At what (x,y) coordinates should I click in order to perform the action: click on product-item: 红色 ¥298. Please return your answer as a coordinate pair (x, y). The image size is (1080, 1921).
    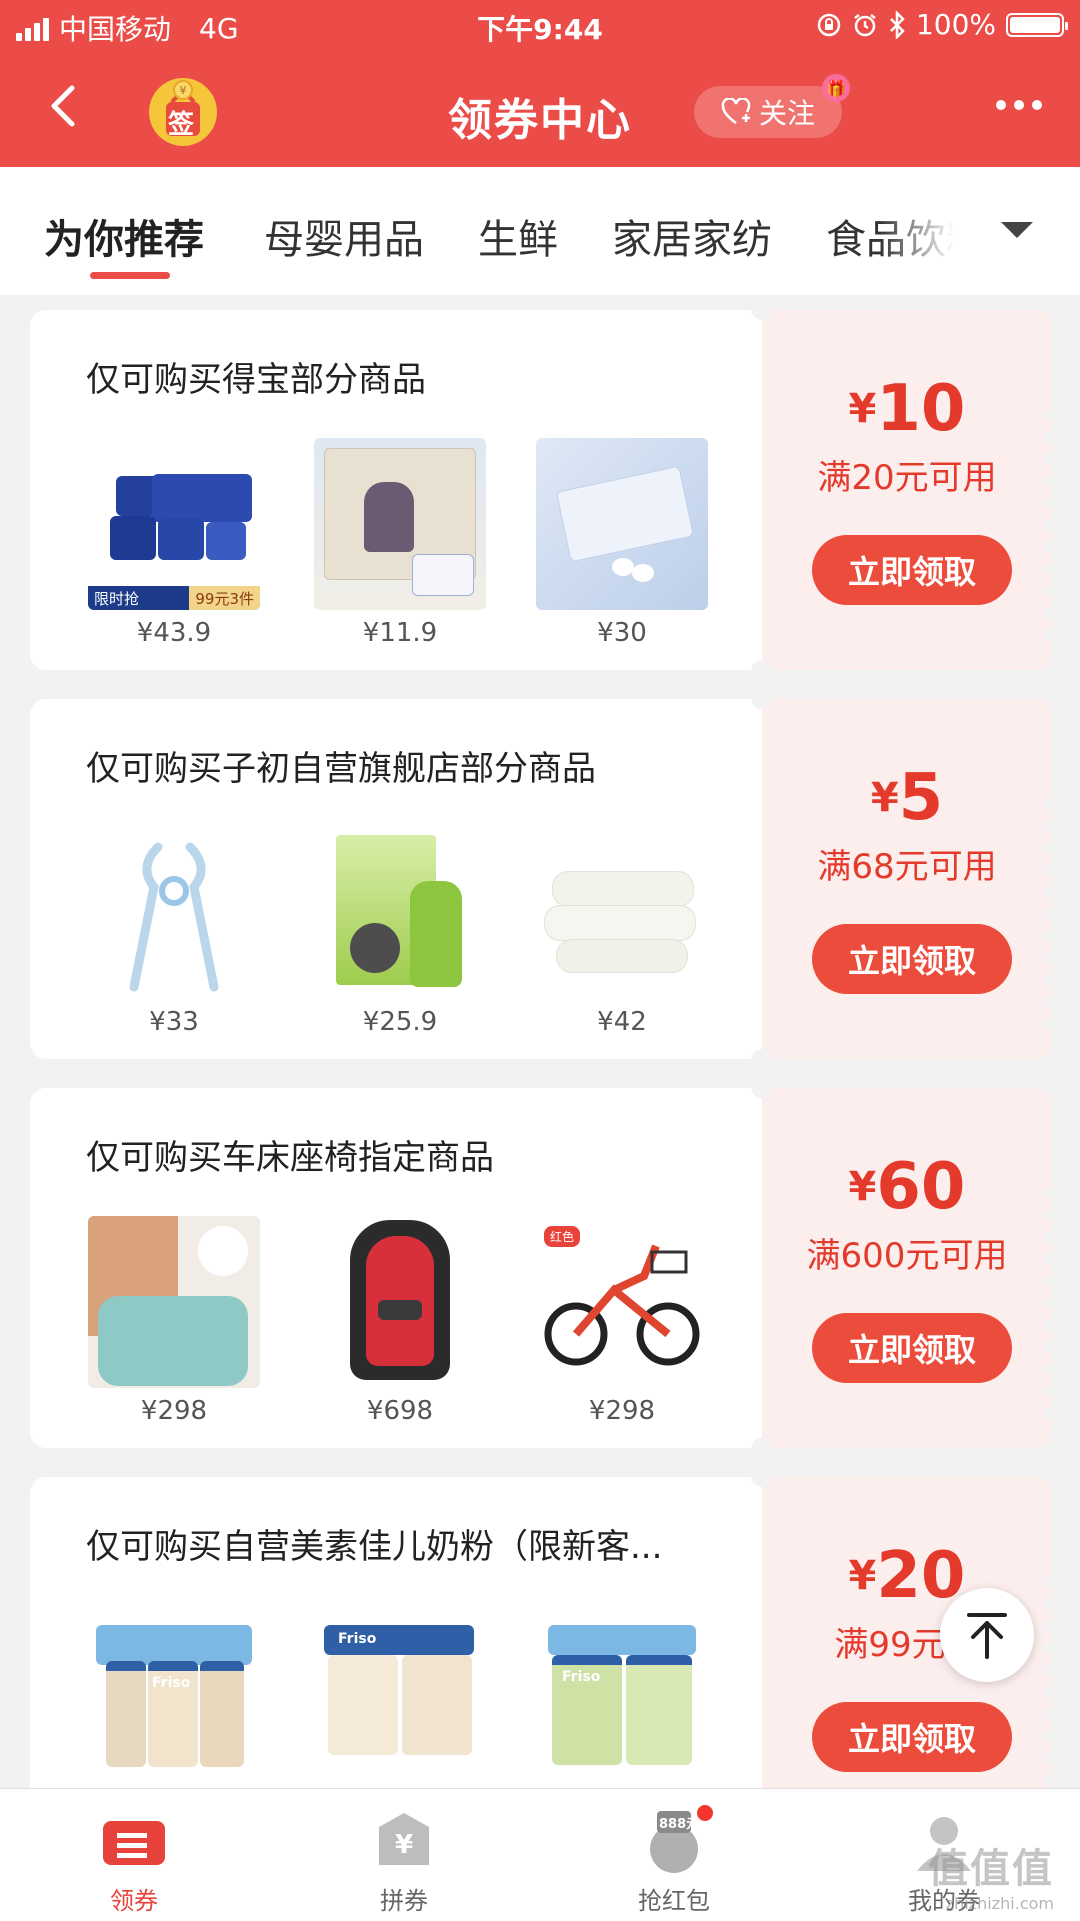
    Looking at the image, I should click on (622, 1321).